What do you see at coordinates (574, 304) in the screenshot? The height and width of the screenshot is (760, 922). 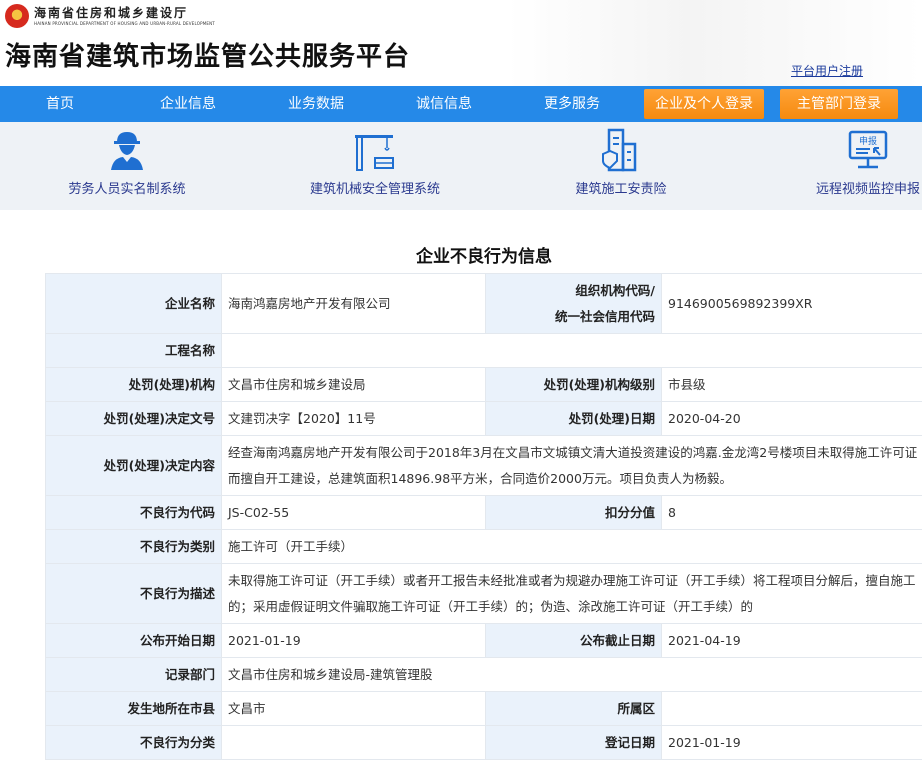 I see `credit-code-label: 组织机构代码/统一社会信用代码` at bounding box center [574, 304].